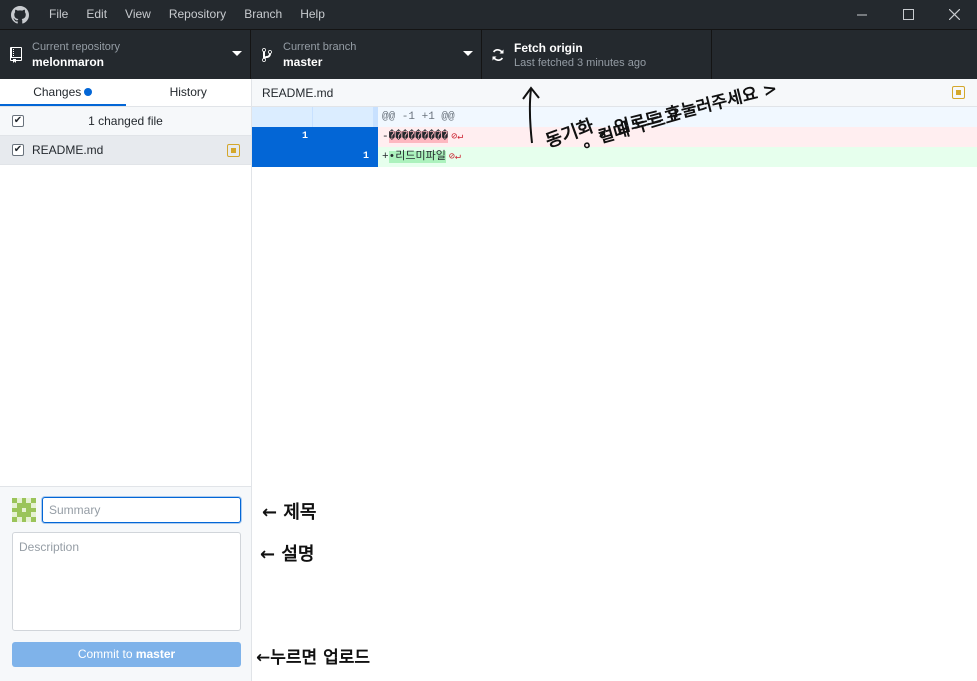 Image resolution: width=977 pixels, height=681 pixels. What do you see at coordinates (96, 14) in the screenshot?
I see `menu-edit: Edit` at bounding box center [96, 14].